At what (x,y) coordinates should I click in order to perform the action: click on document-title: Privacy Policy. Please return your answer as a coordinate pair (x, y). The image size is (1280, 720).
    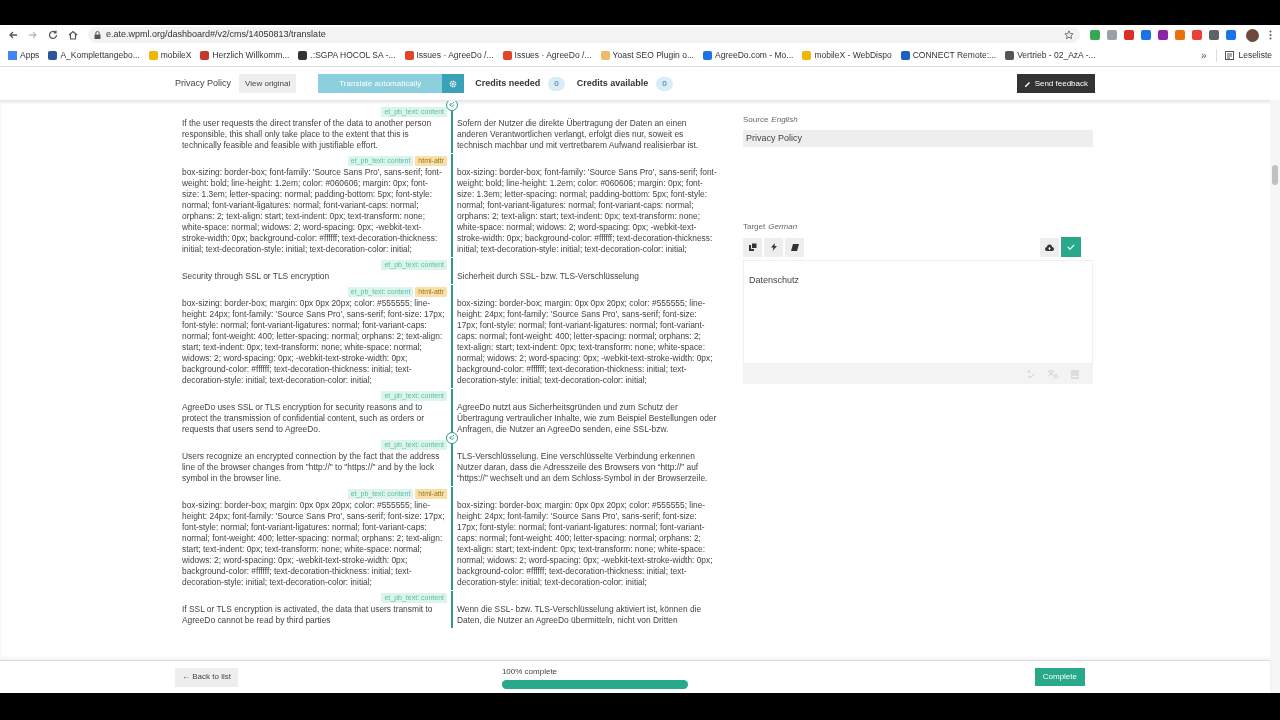
    Looking at the image, I should click on (203, 83).